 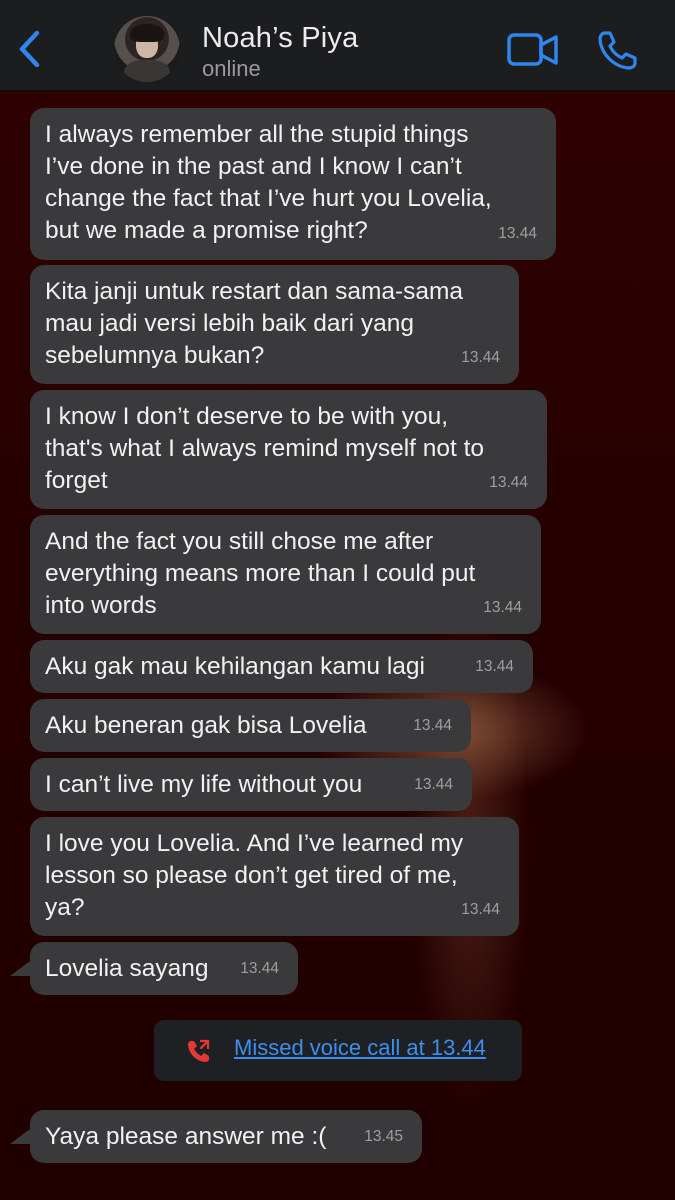 What do you see at coordinates (164, 968) in the screenshot?
I see `message-bubble: Lovelia sayang 13.44` at bounding box center [164, 968].